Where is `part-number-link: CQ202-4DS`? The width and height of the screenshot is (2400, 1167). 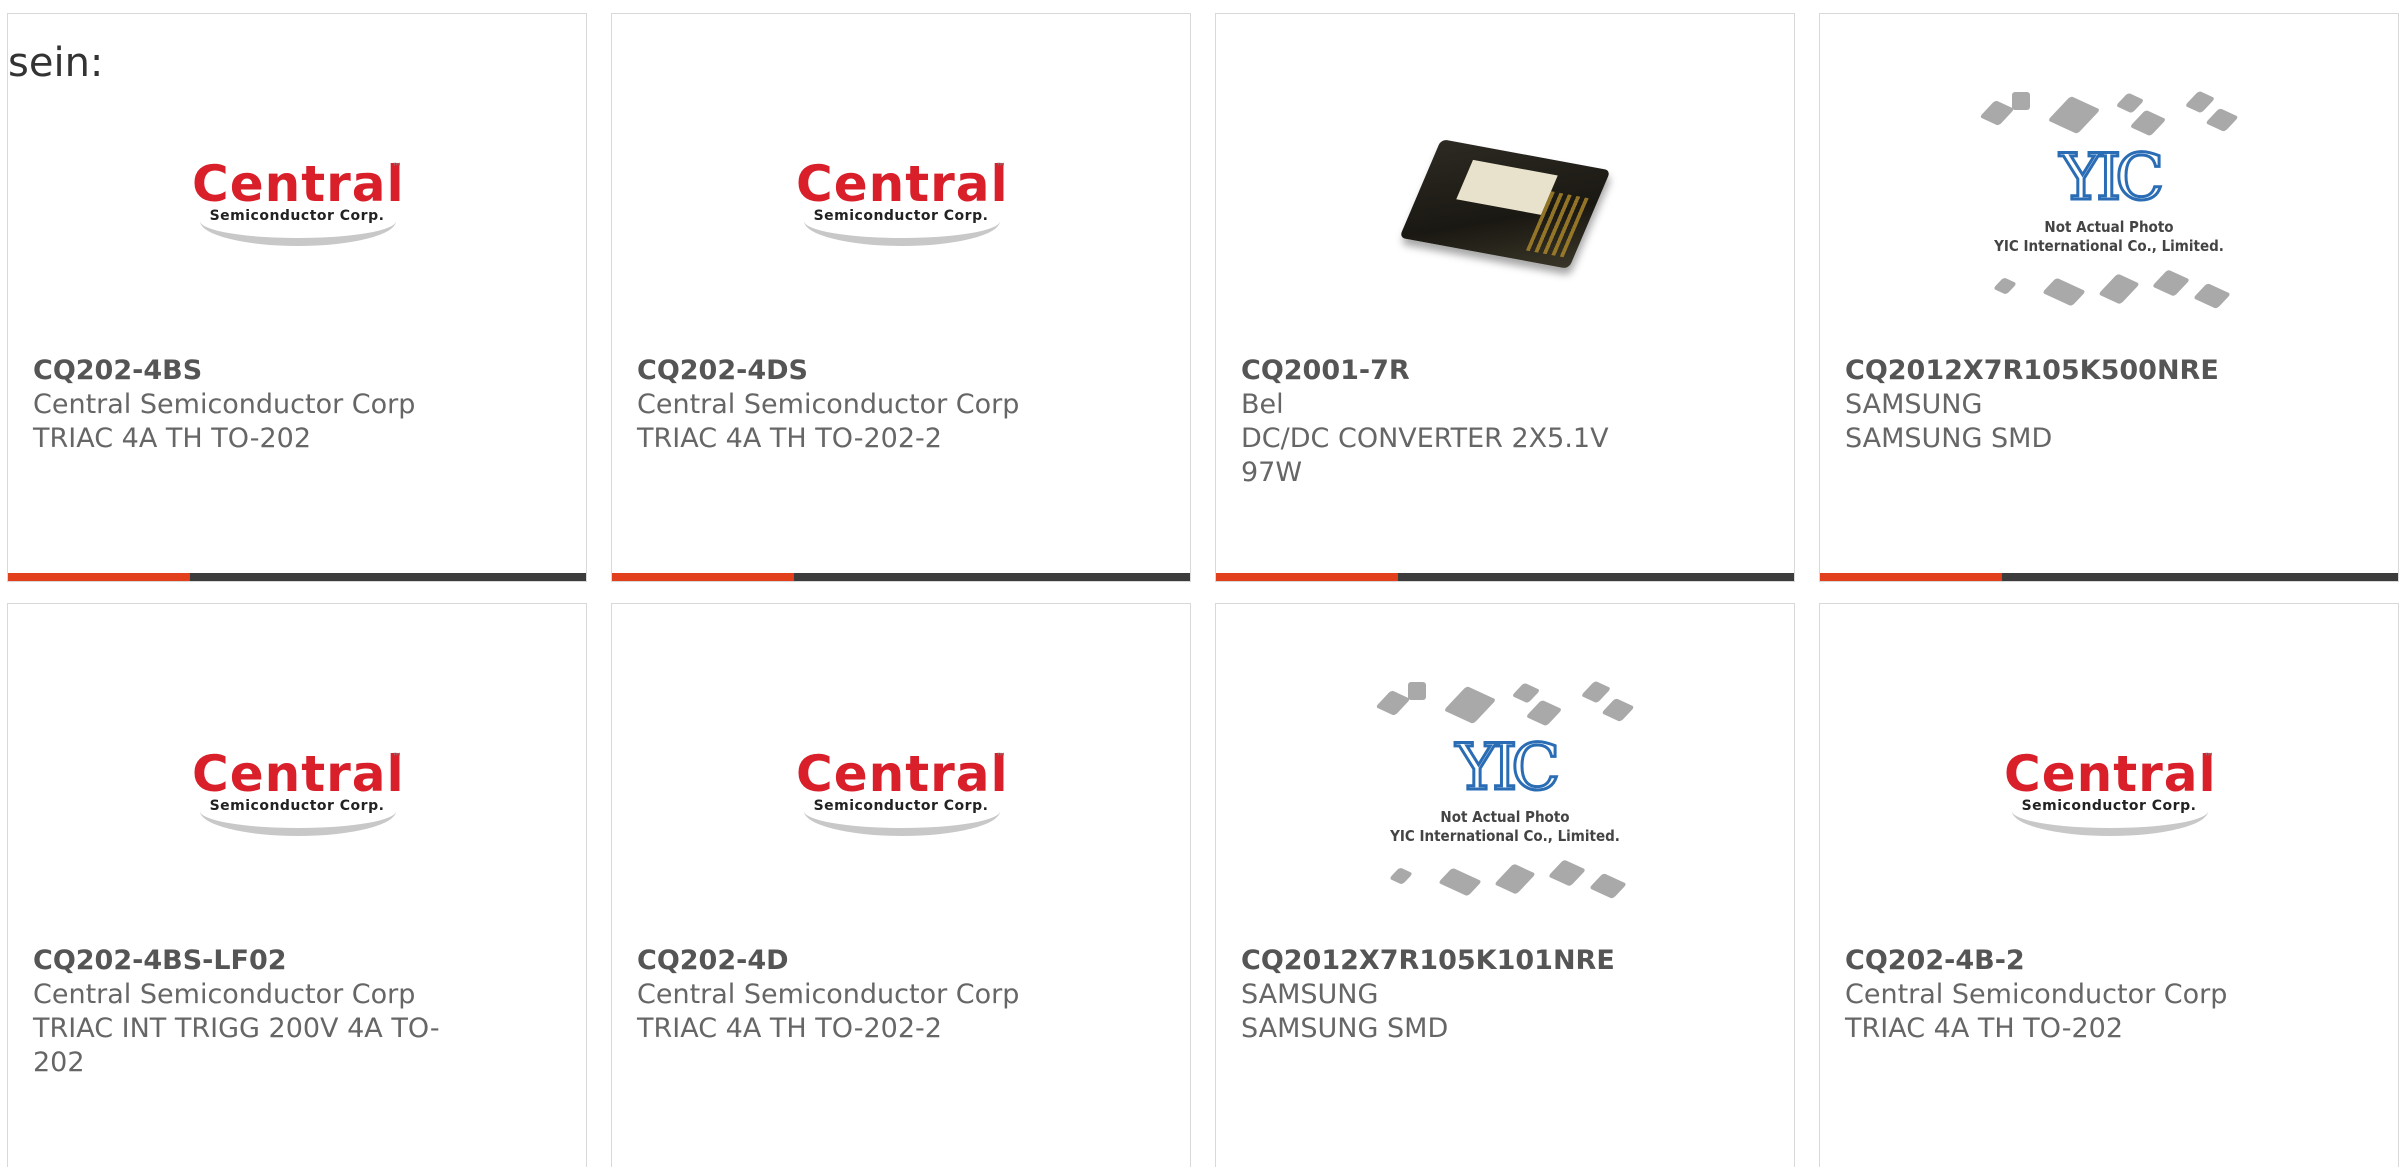 part-number-link: CQ202-4DS is located at coordinates (843, 371).